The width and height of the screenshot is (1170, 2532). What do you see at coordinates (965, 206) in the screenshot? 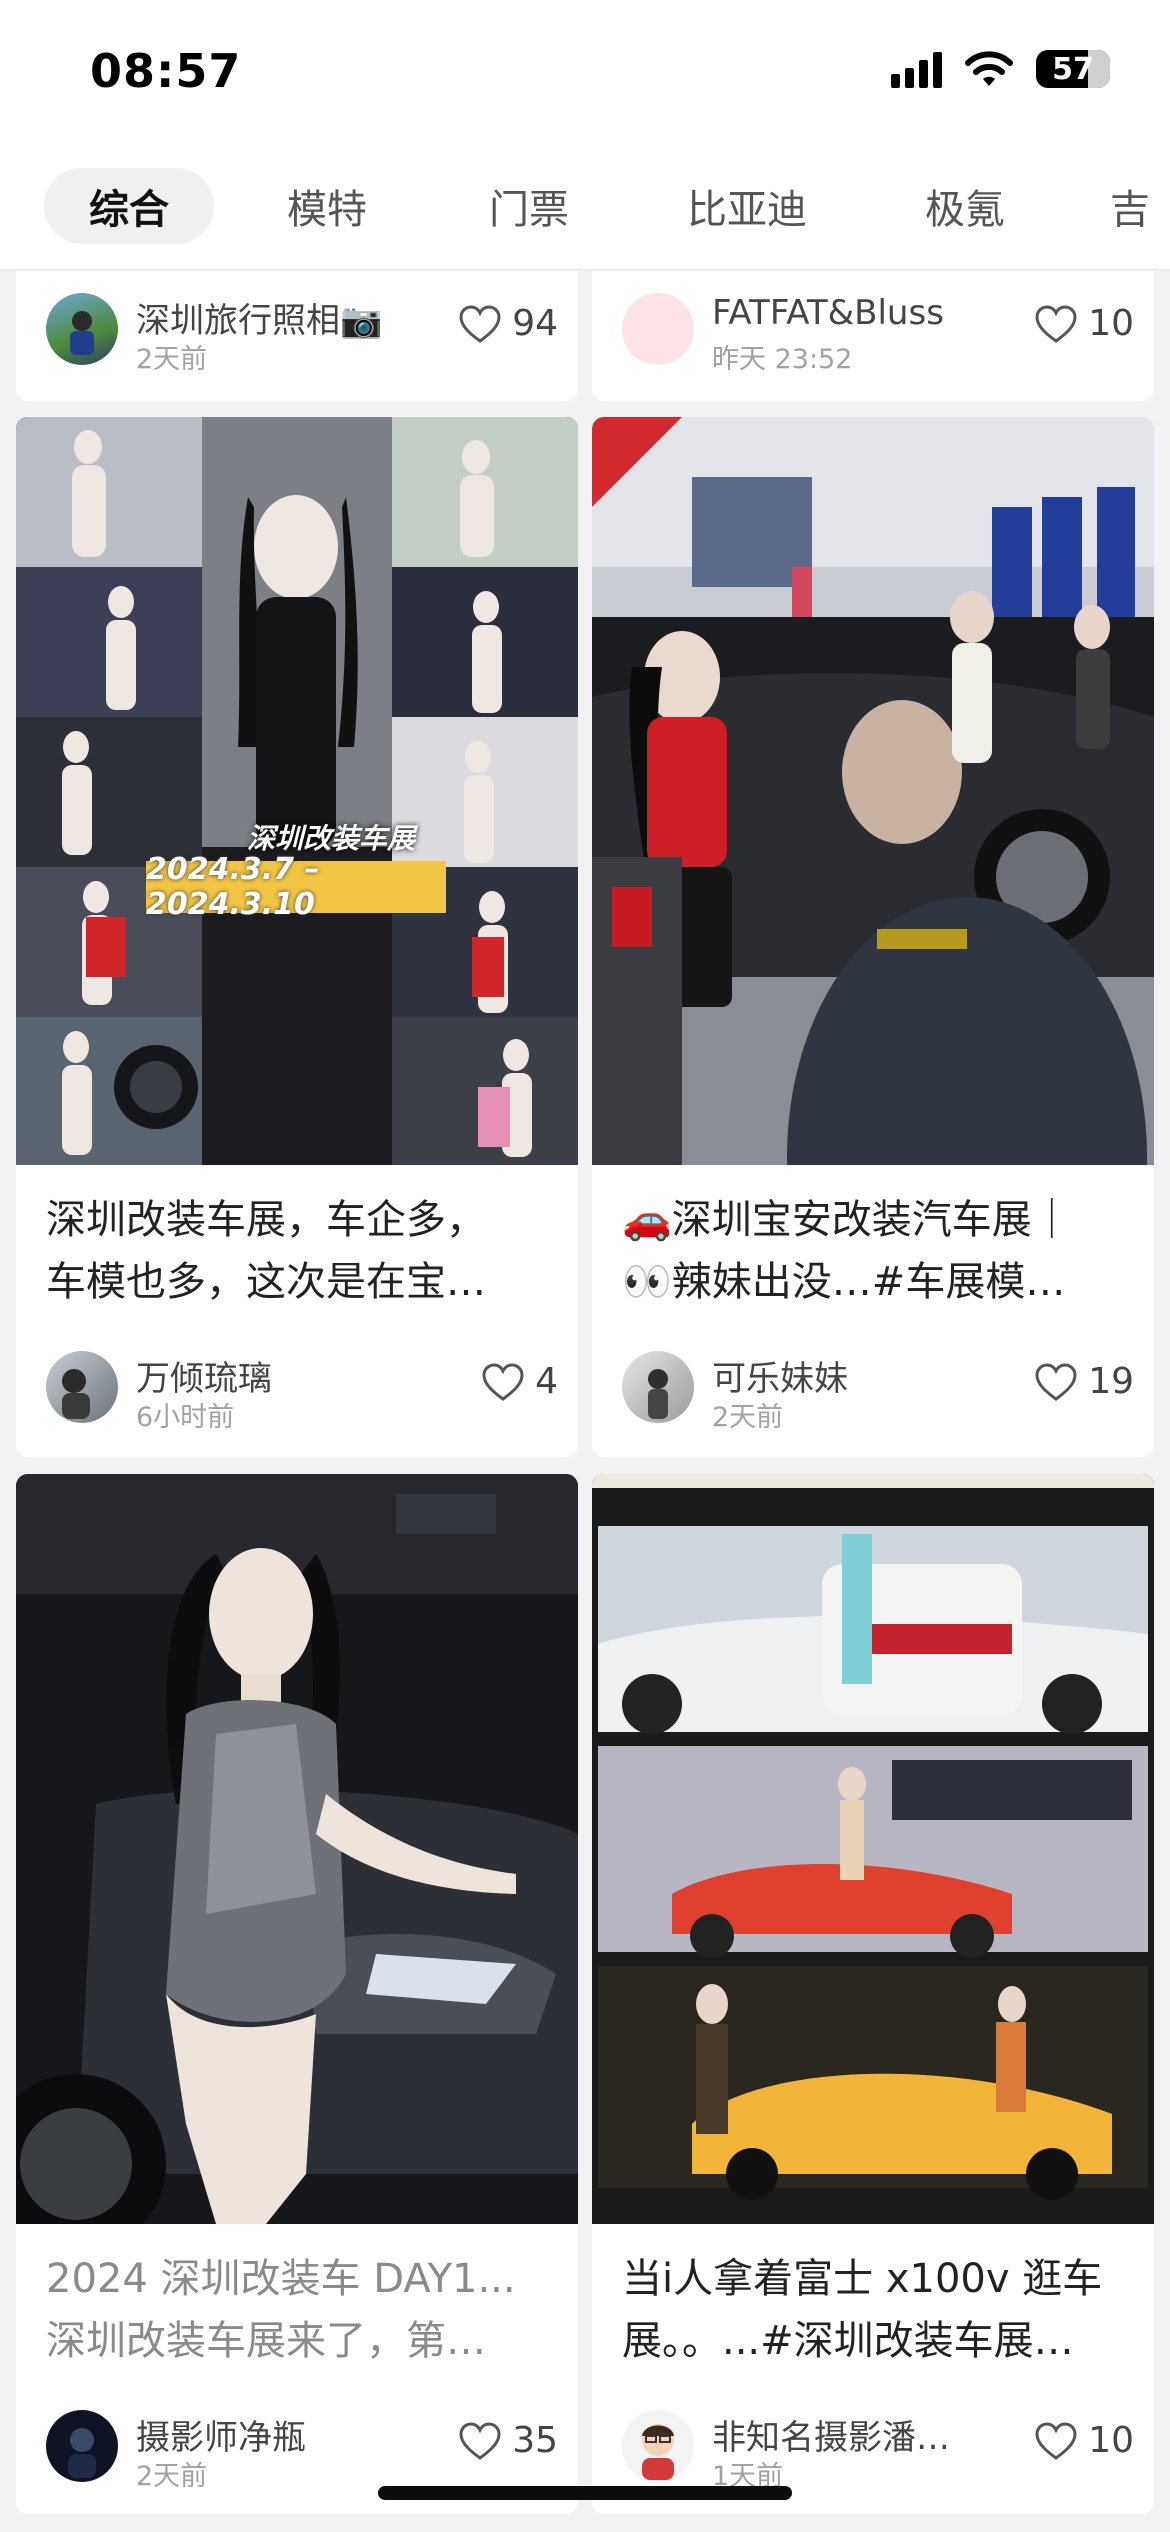
I see `tab-zeekr: 极氪` at bounding box center [965, 206].